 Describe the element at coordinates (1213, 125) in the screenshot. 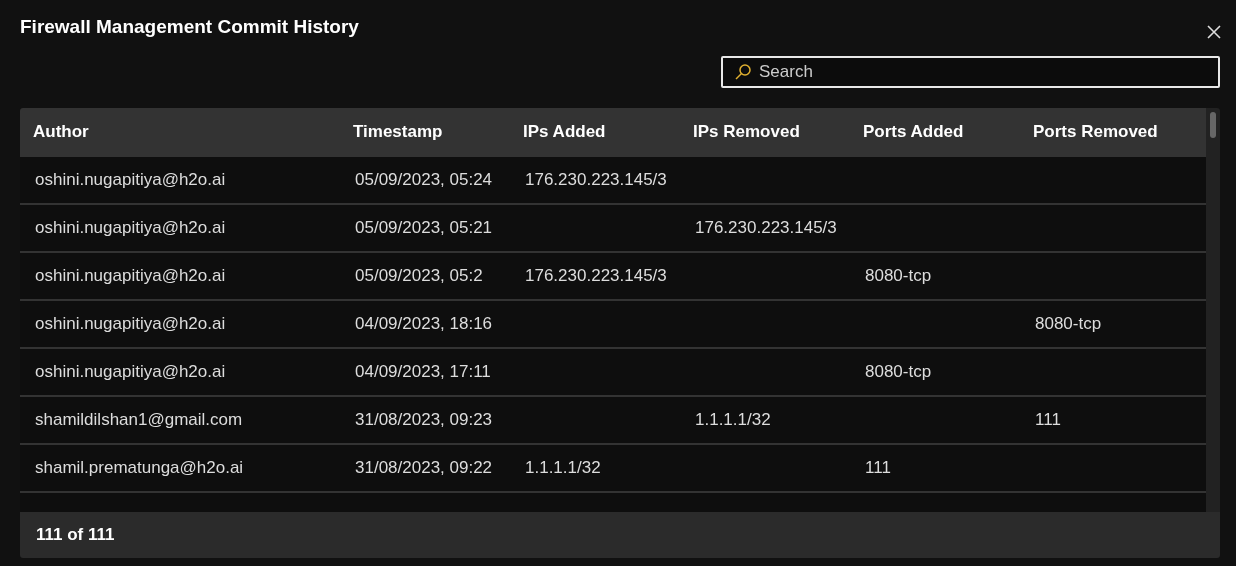

I see `scrollbar-thumb` at that location.